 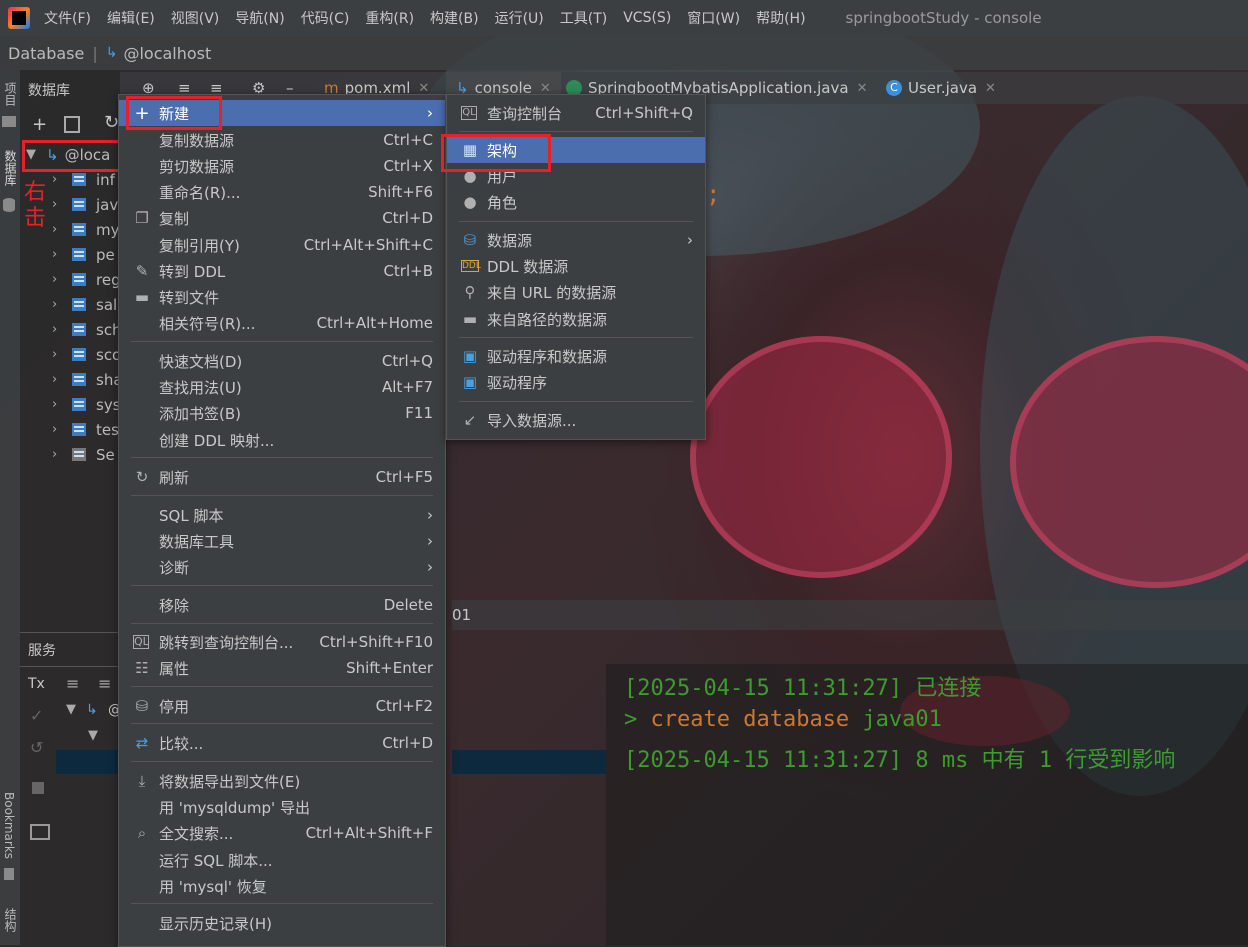 I want to click on server-objects-icon, so click(x=79, y=454).